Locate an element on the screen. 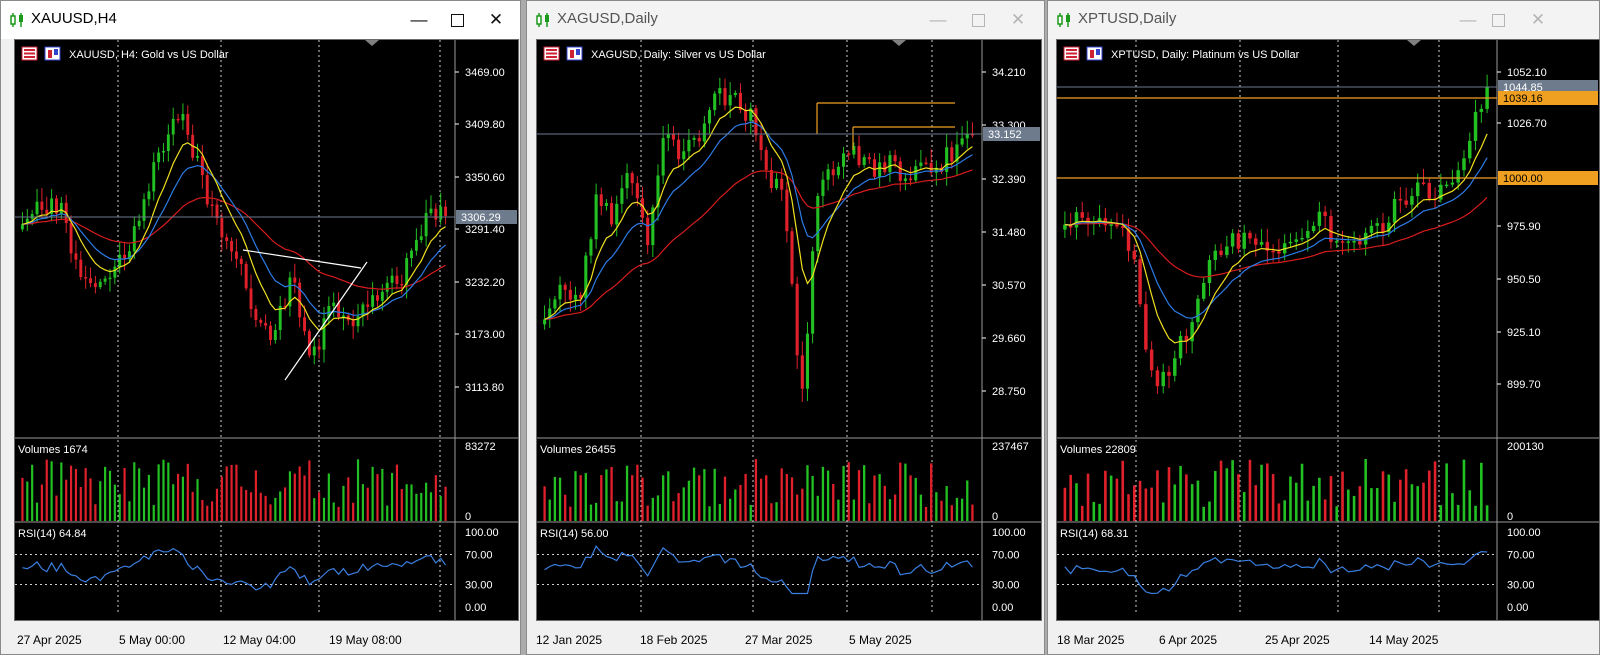  chart-symbol-label: XPTUSD, Daily: Platinum vs US Dollar is located at coordinates (1205, 55).